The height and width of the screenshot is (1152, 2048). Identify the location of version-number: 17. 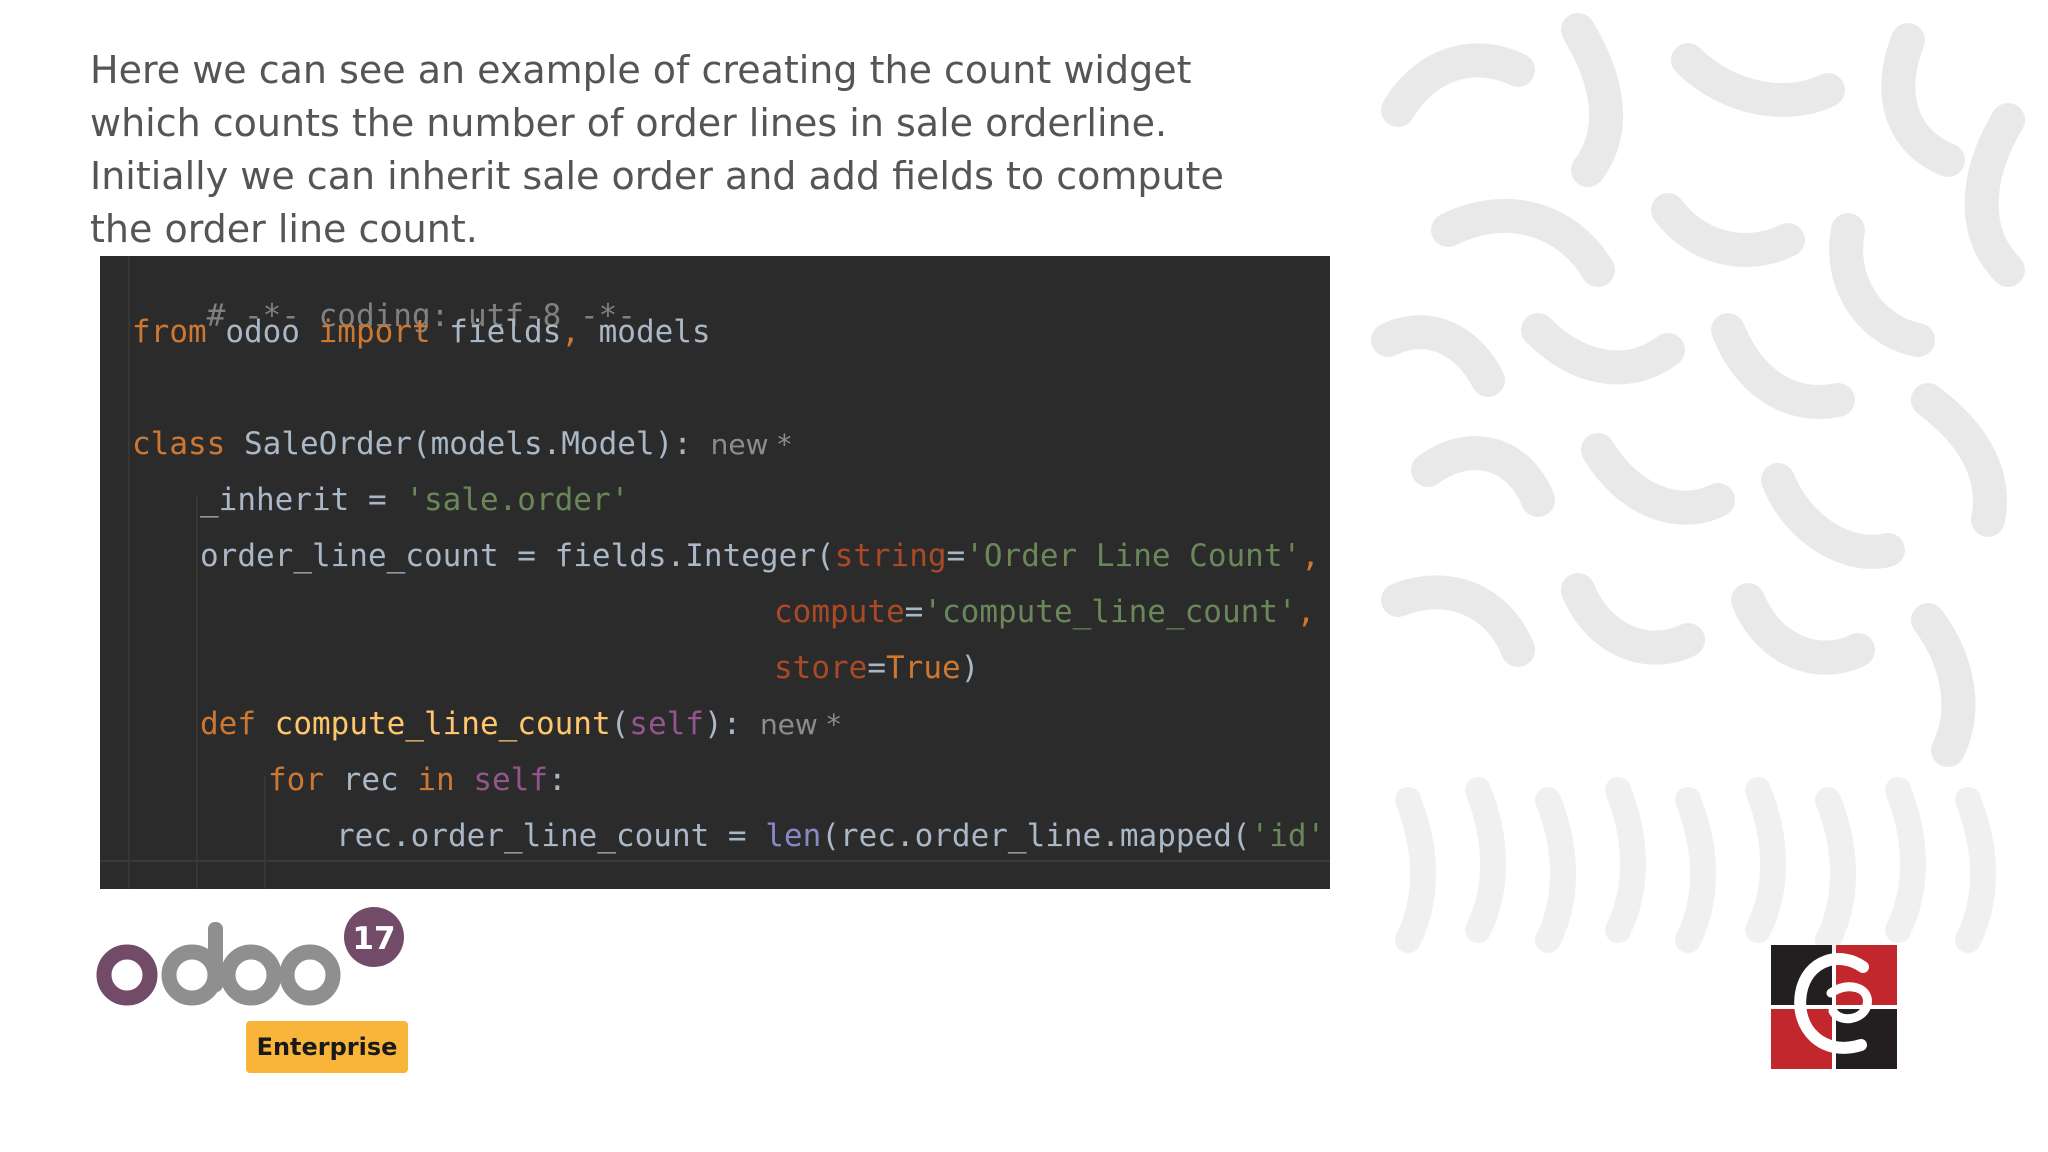
(373, 939).